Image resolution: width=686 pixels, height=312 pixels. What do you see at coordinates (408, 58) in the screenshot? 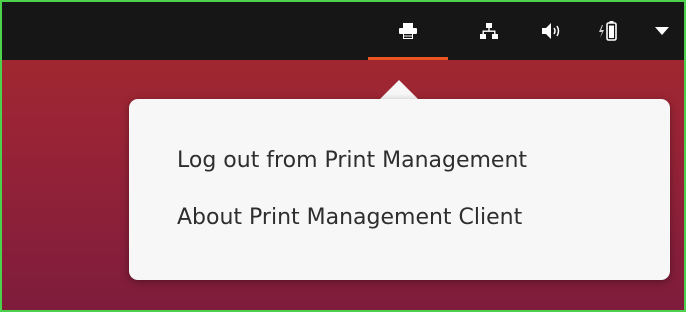
I see `active-indicator-underline` at bounding box center [408, 58].